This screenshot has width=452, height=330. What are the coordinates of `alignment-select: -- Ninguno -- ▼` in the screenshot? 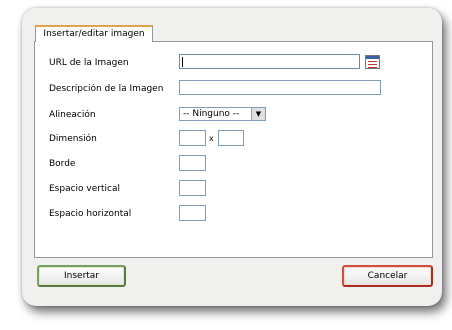 It's located at (222, 114).